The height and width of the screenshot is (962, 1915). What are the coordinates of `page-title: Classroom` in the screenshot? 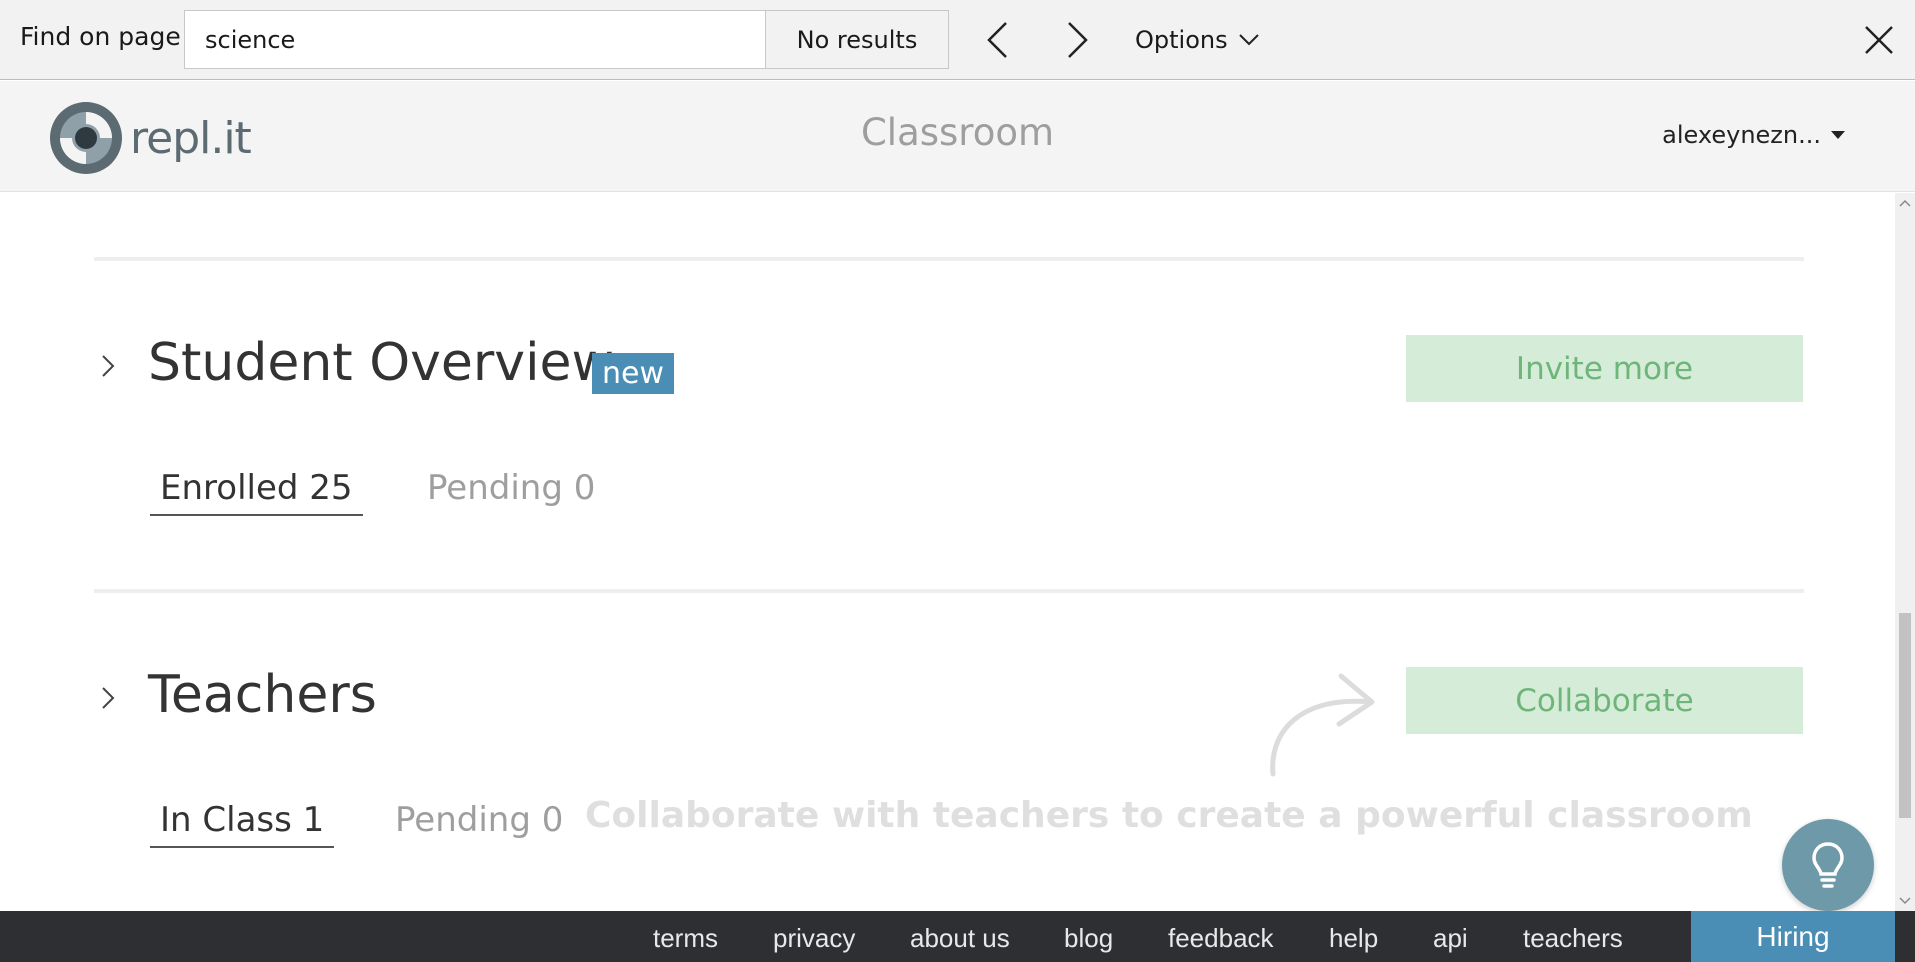 It's located at (957, 132).